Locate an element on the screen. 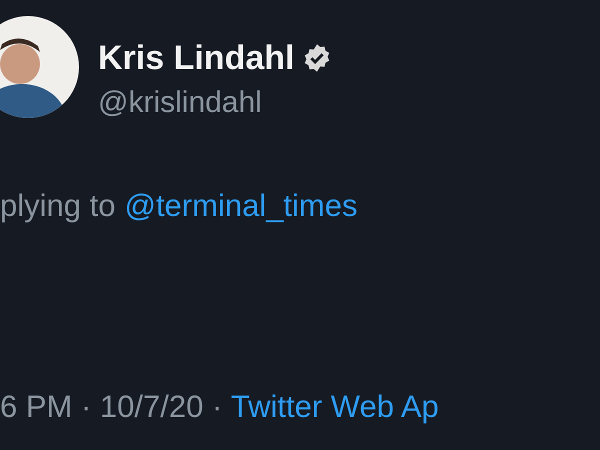 The image size is (600, 450). replying-to-label: plying to is located at coordinates (58, 206).